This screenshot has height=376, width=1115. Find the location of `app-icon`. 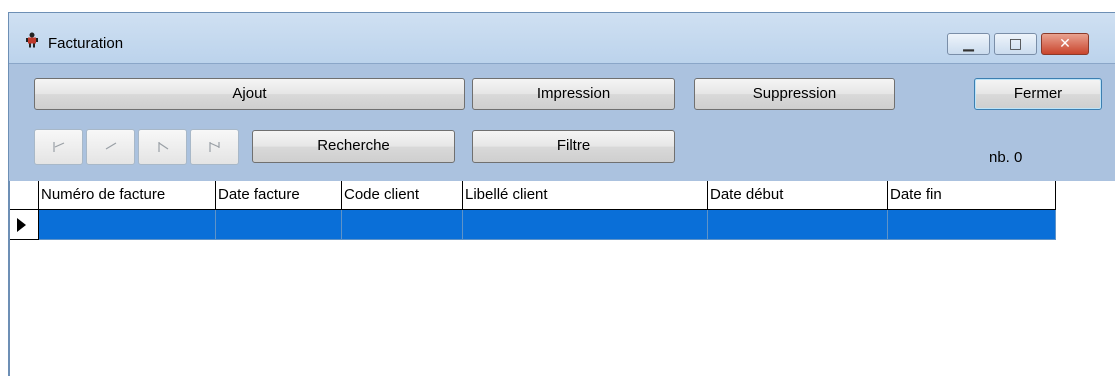

app-icon is located at coordinates (32, 40).